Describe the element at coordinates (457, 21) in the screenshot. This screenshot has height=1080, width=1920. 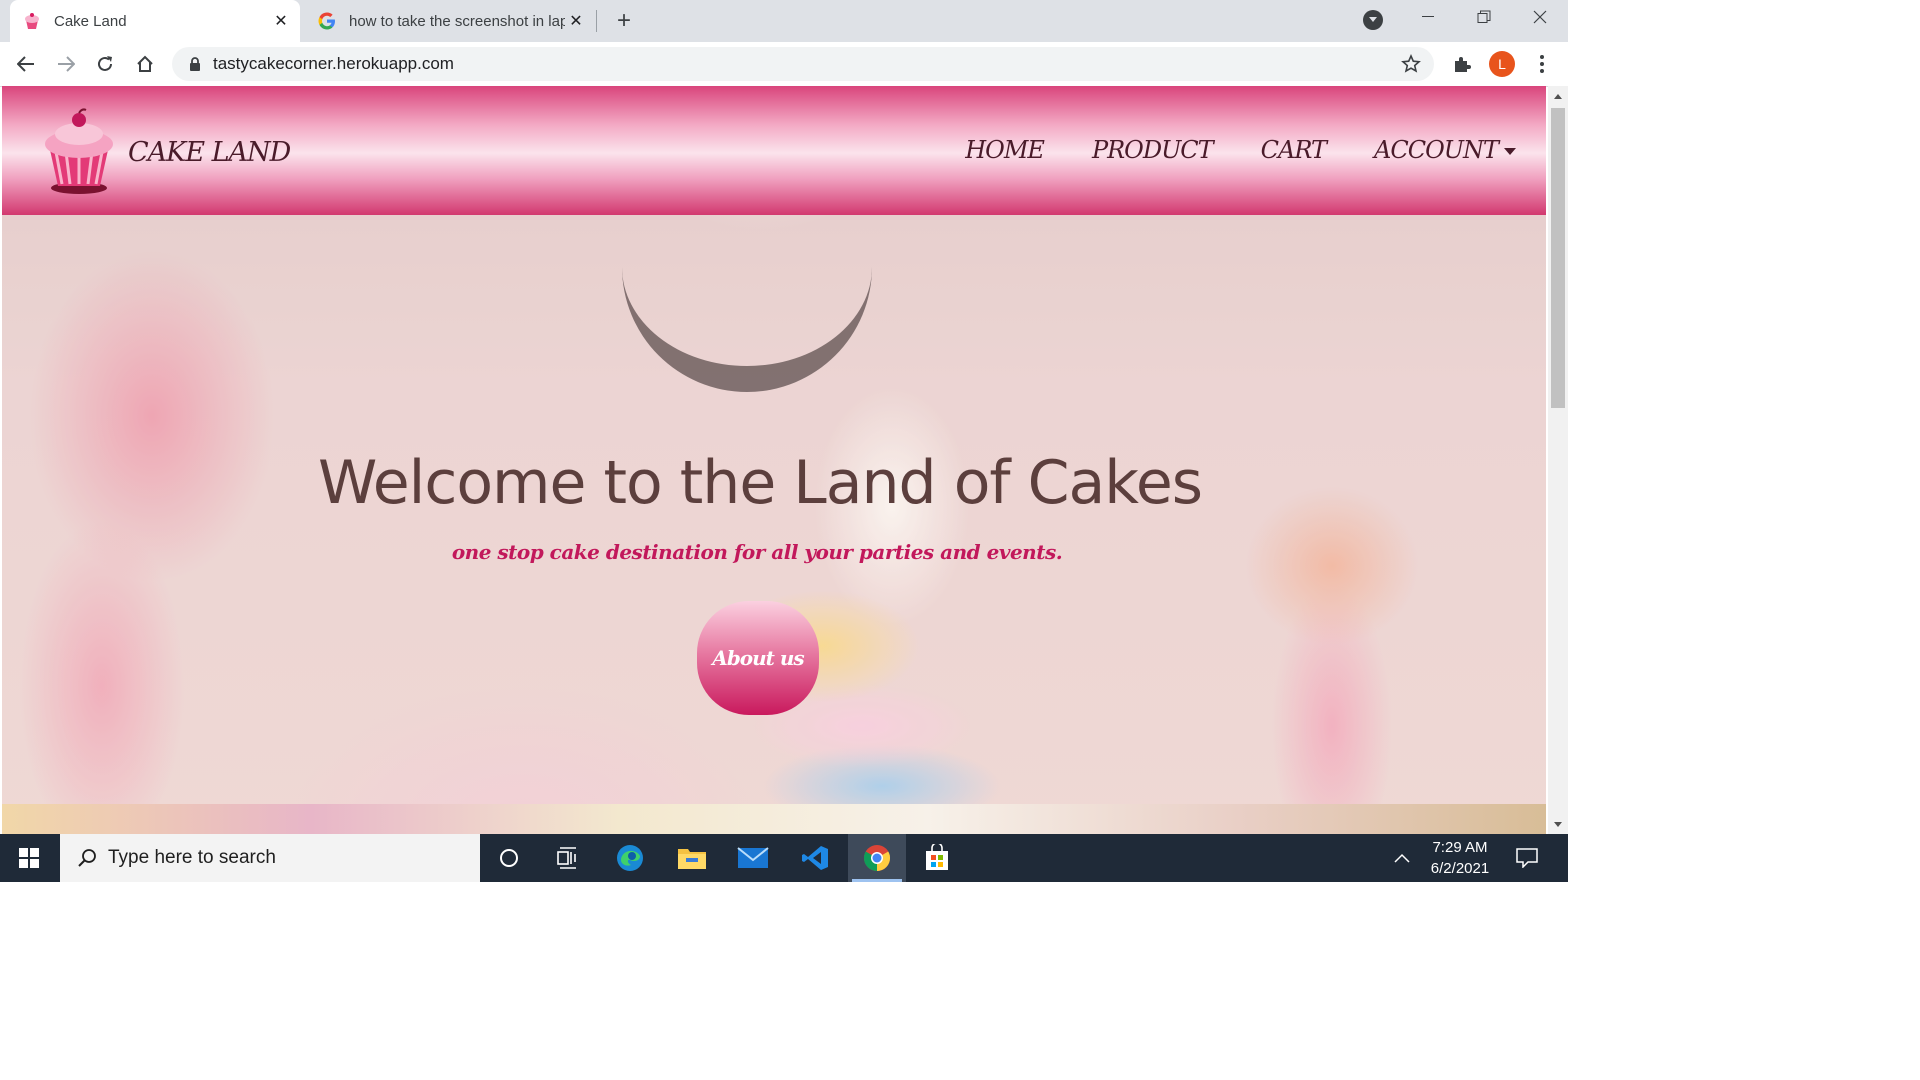
I see `tab-title: how to take the screenshot in lap` at that location.